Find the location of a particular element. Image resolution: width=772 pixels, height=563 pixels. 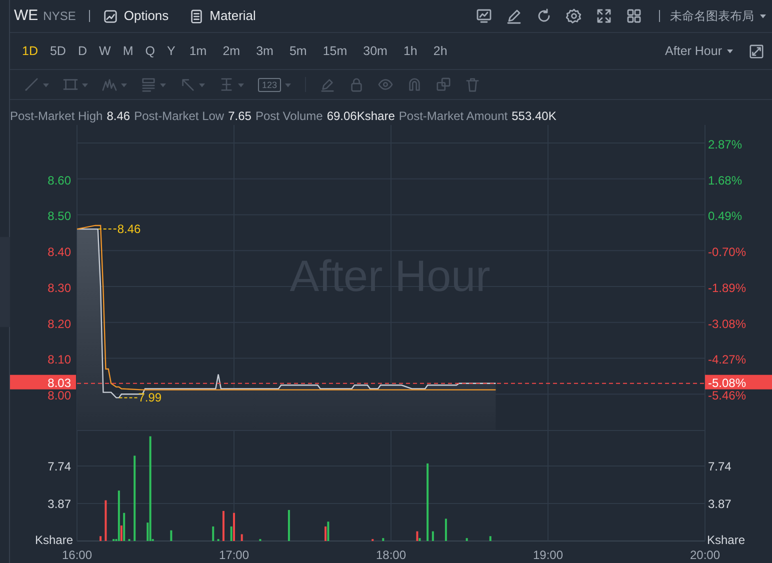

fullscreen-icon is located at coordinates (604, 16).